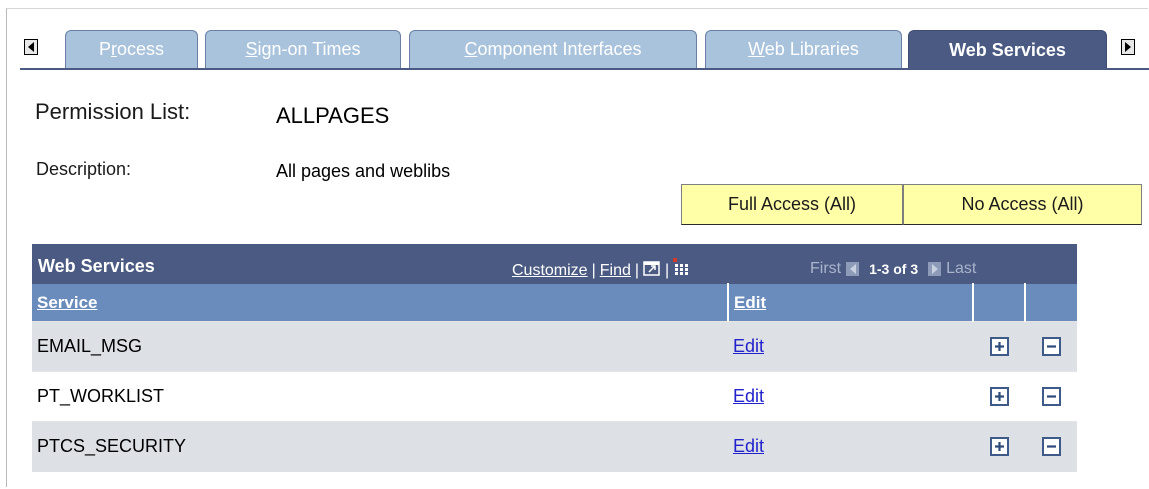 This screenshot has height=489, width=1149. Describe the element at coordinates (380, 346) in the screenshot. I see `service-cell: EMAIL_MSG` at that location.